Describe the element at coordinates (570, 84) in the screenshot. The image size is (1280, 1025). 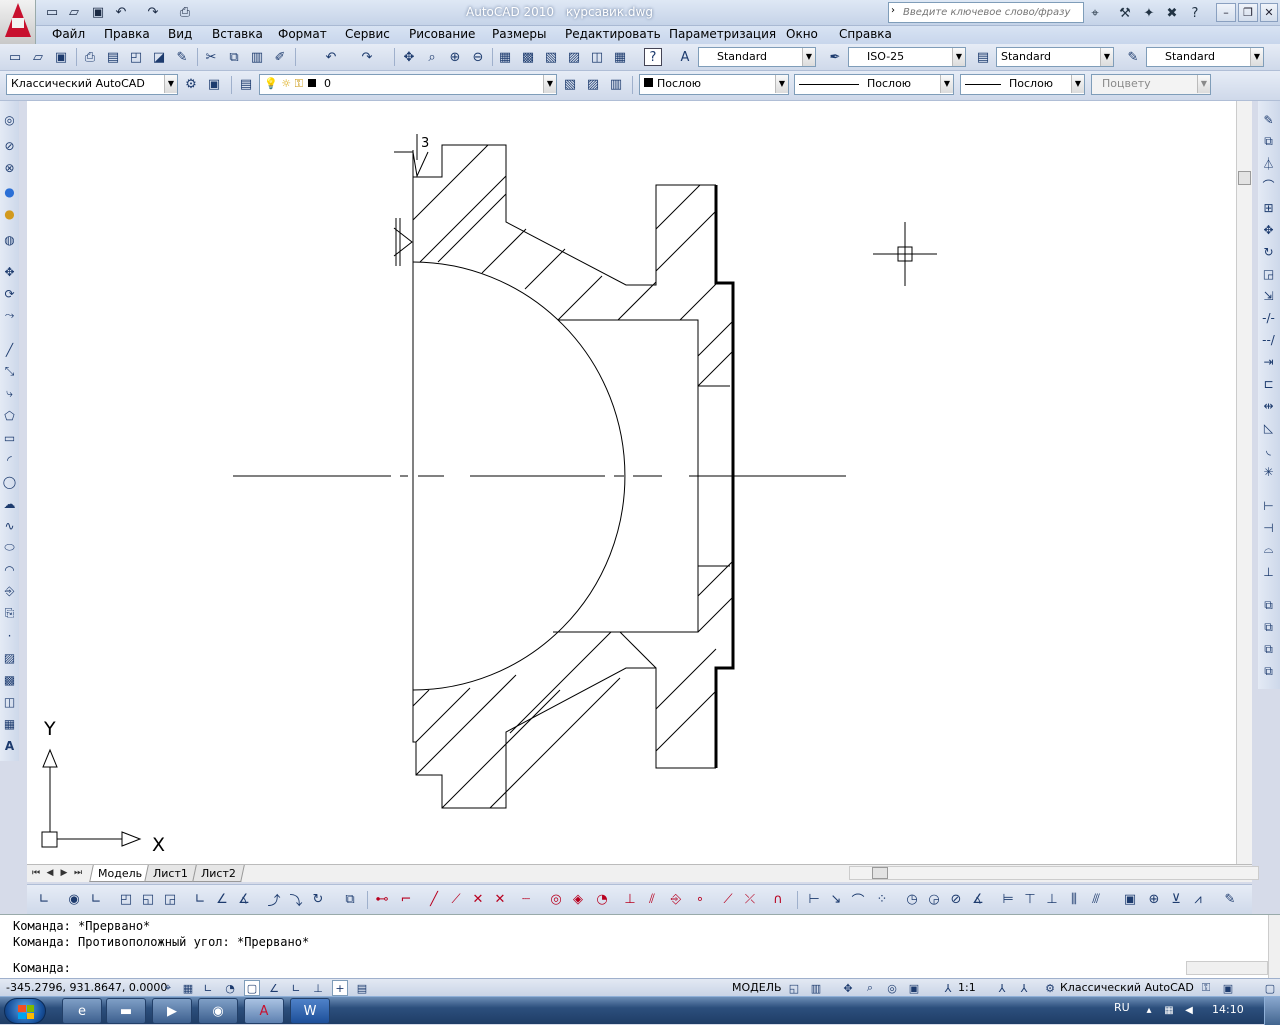
I see `make-current-icon: ▧` at that location.